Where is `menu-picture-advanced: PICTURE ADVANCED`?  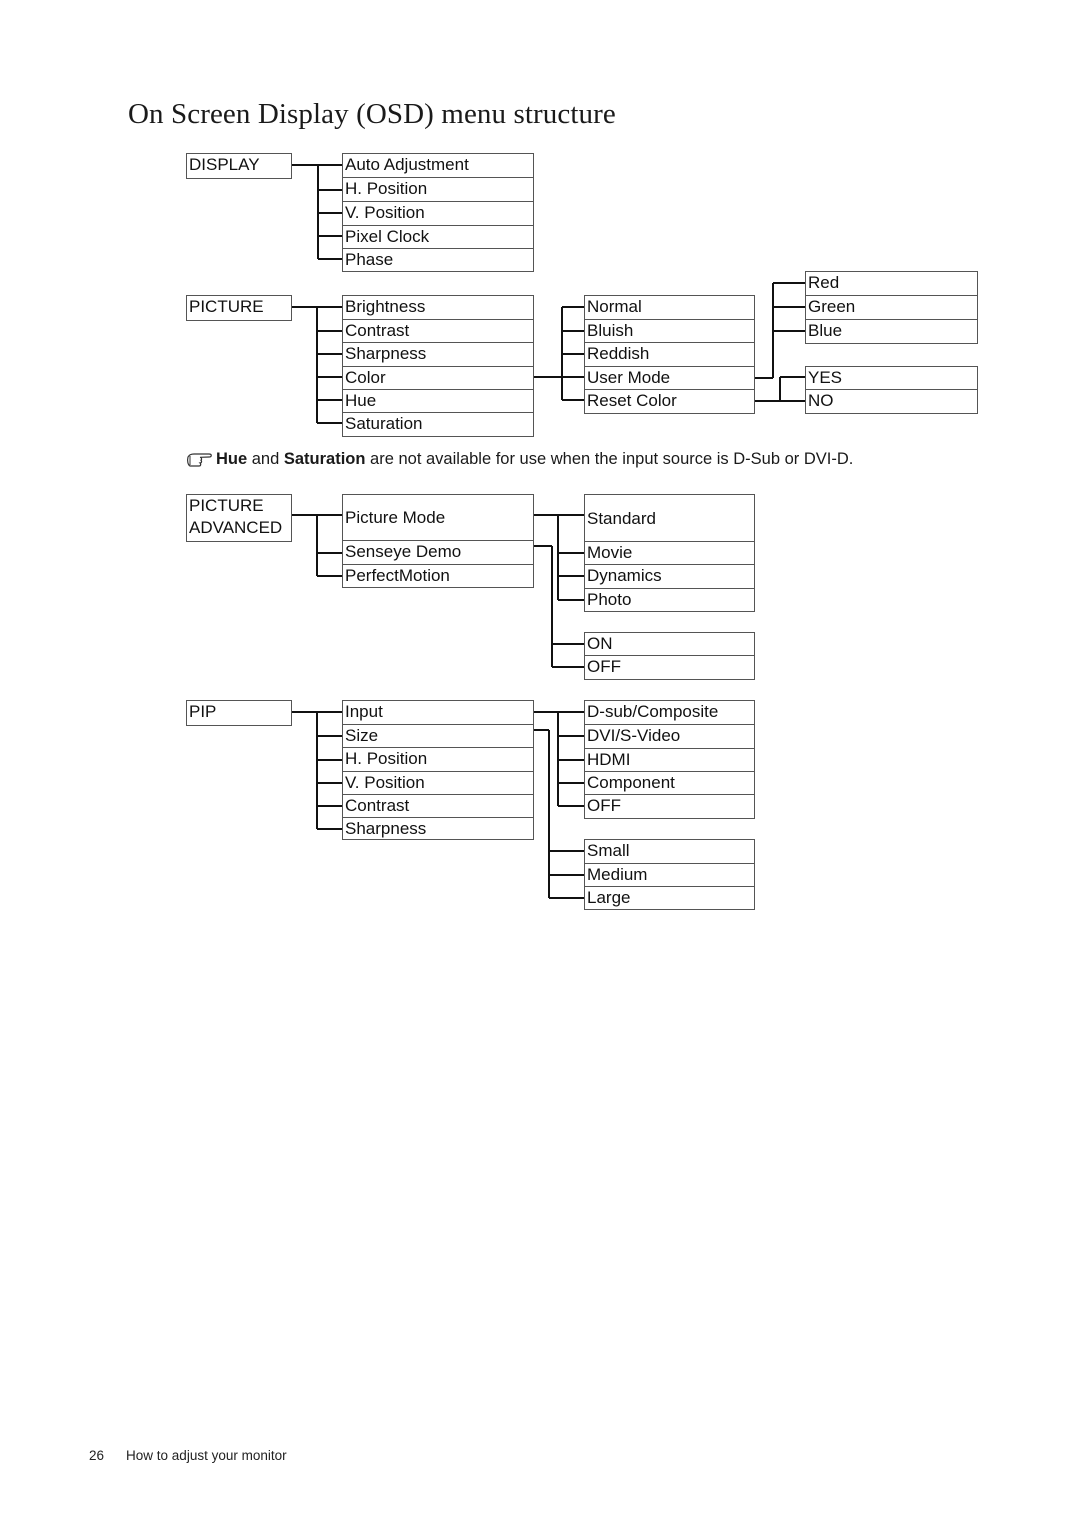 menu-picture-advanced: PICTURE ADVANCED is located at coordinates (239, 518).